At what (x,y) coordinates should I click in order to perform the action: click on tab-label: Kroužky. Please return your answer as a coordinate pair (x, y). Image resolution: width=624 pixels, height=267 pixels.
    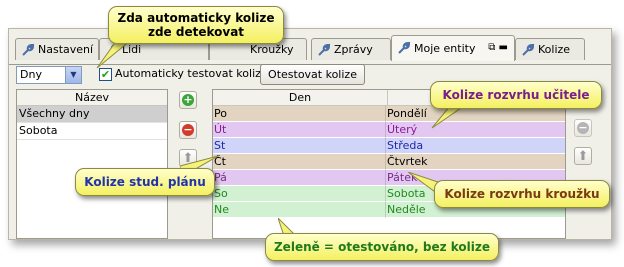
    Looking at the image, I should click on (272, 49).